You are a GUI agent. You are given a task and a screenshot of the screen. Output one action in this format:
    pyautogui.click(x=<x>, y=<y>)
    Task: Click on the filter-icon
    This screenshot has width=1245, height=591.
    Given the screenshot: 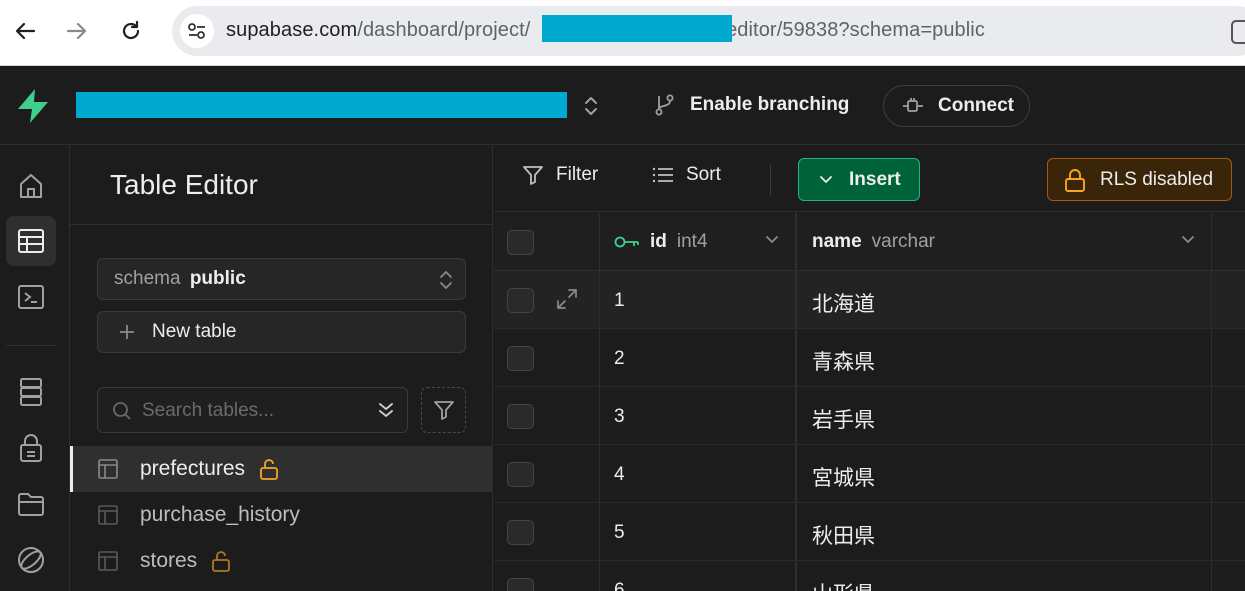 What is the action you would take?
    pyautogui.click(x=443, y=410)
    